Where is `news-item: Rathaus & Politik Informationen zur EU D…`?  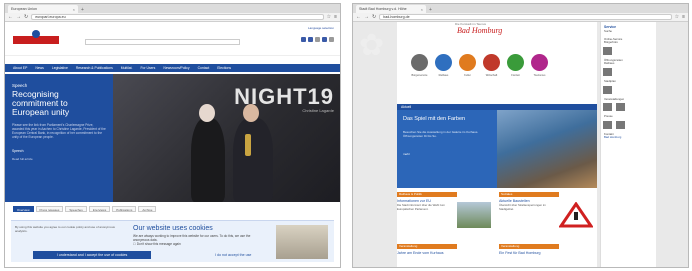
news-item: Rathaus & Politik Informationen zur EU D… is located at coordinates (445, 210).